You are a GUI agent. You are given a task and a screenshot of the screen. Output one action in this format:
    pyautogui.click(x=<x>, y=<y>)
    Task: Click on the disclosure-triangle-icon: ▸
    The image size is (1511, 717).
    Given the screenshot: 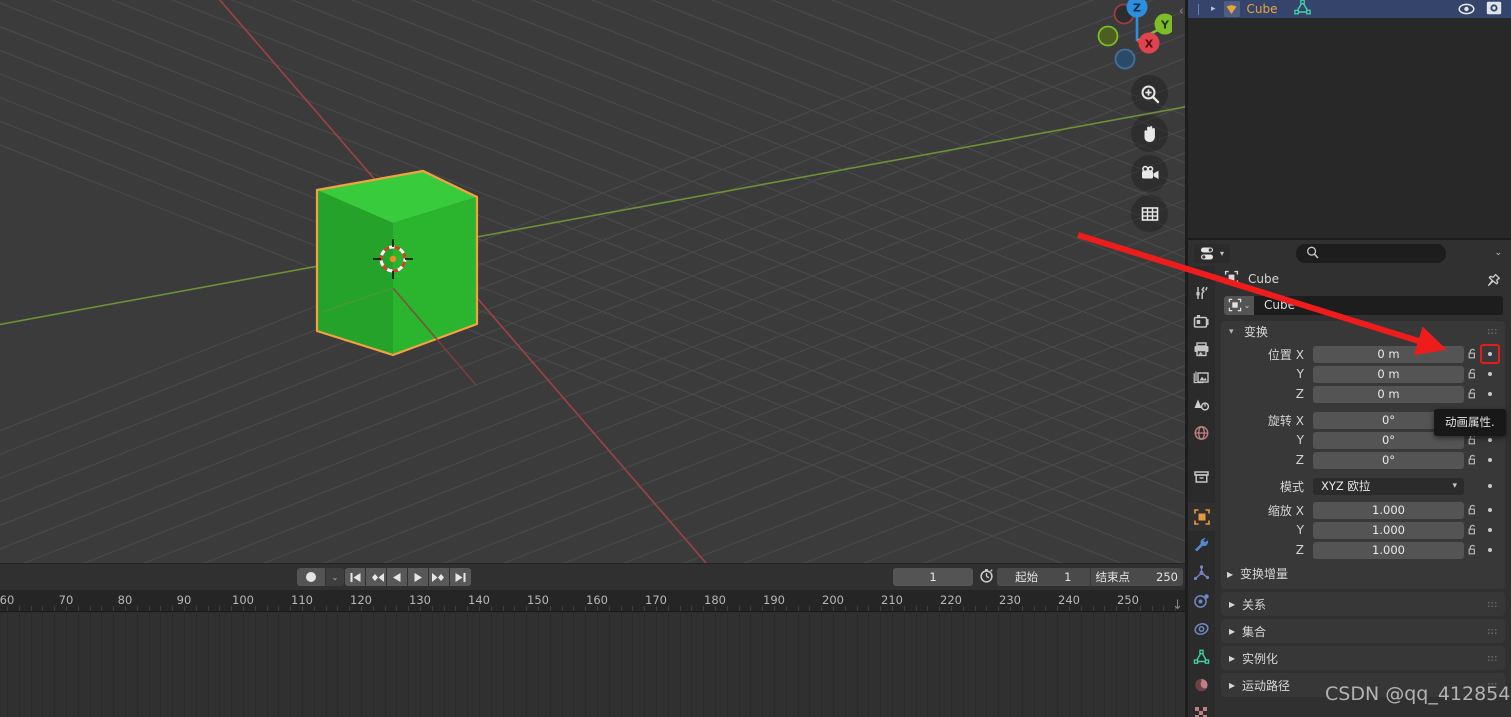 What is the action you would take?
    pyautogui.click(x=1213, y=9)
    